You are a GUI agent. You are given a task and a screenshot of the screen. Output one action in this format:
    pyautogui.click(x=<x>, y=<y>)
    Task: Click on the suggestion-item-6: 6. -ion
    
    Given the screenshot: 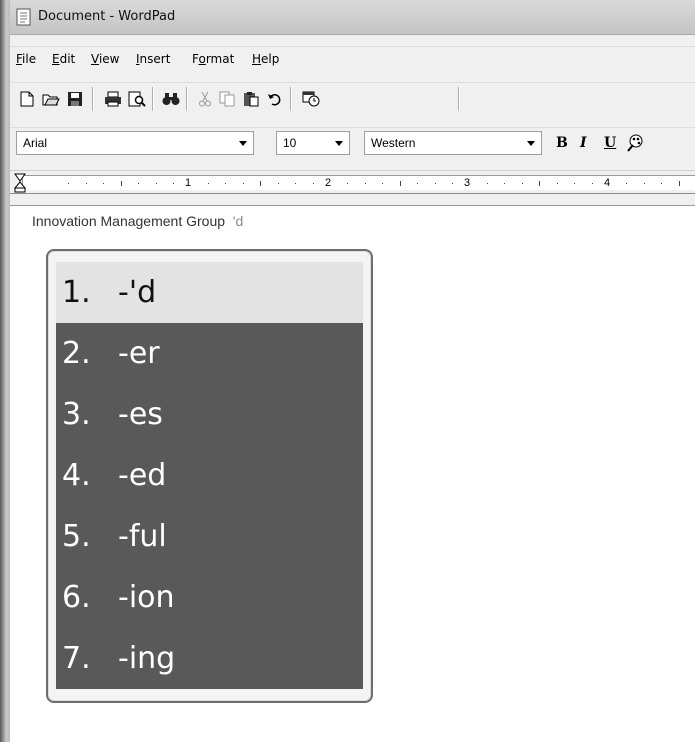 What is the action you would take?
    pyautogui.click(x=209, y=597)
    